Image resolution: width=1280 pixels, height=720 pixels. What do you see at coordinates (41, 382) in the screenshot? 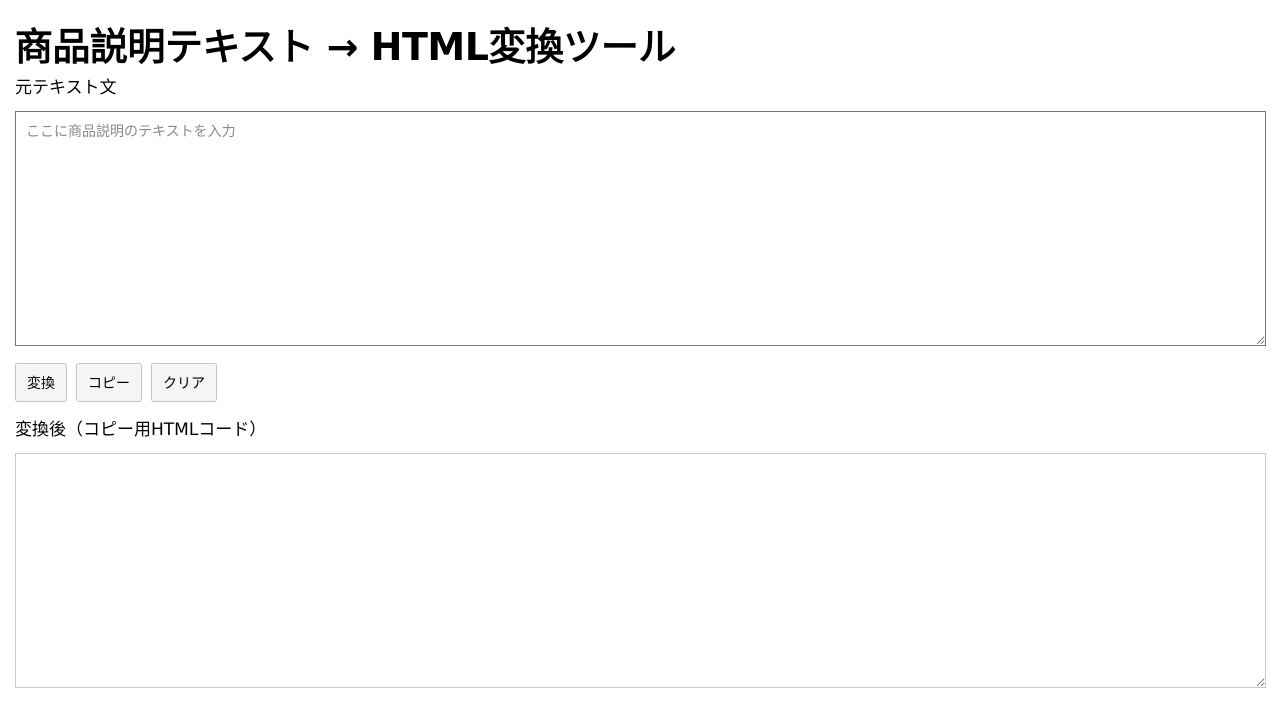
I see `convert-button: 変換` at bounding box center [41, 382].